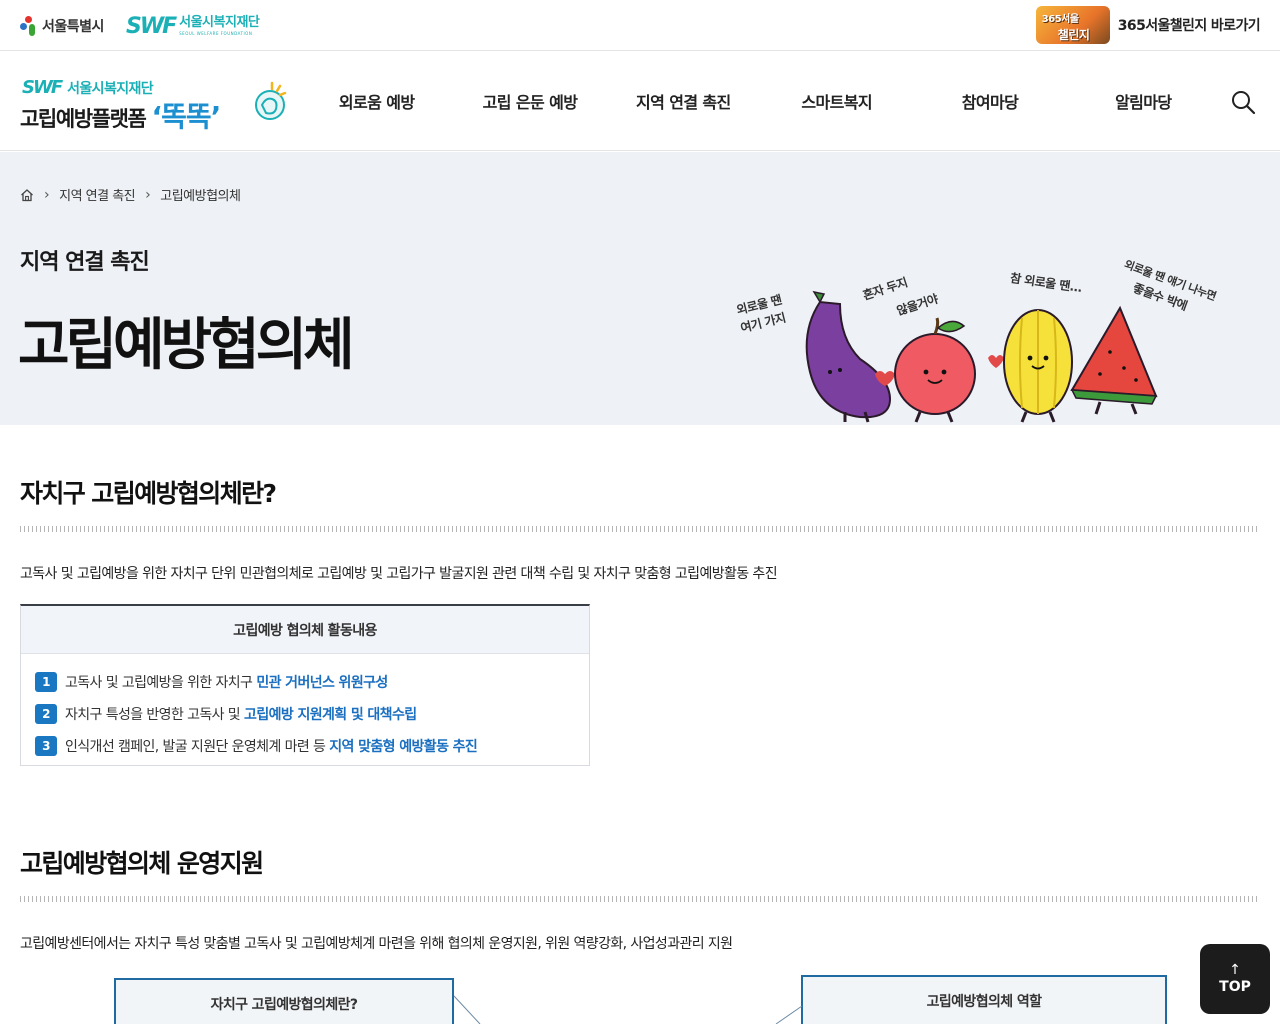 The height and width of the screenshot is (1024, 1280). Describe the element at coordinates (330, 715) in the screenshot. I see `list-item-highlight: 고립예방 지원계획 및 대책수립` at that location.